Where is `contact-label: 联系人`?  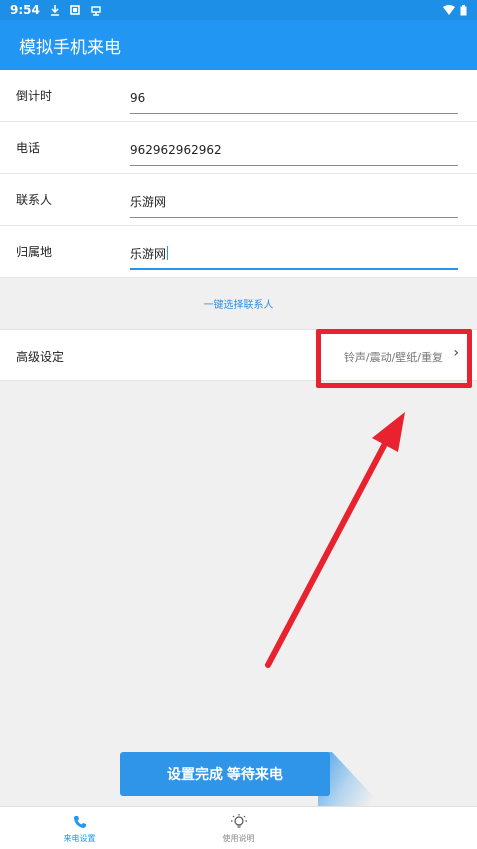
contact-label: 联系人 is located at coordinates (34, 200).